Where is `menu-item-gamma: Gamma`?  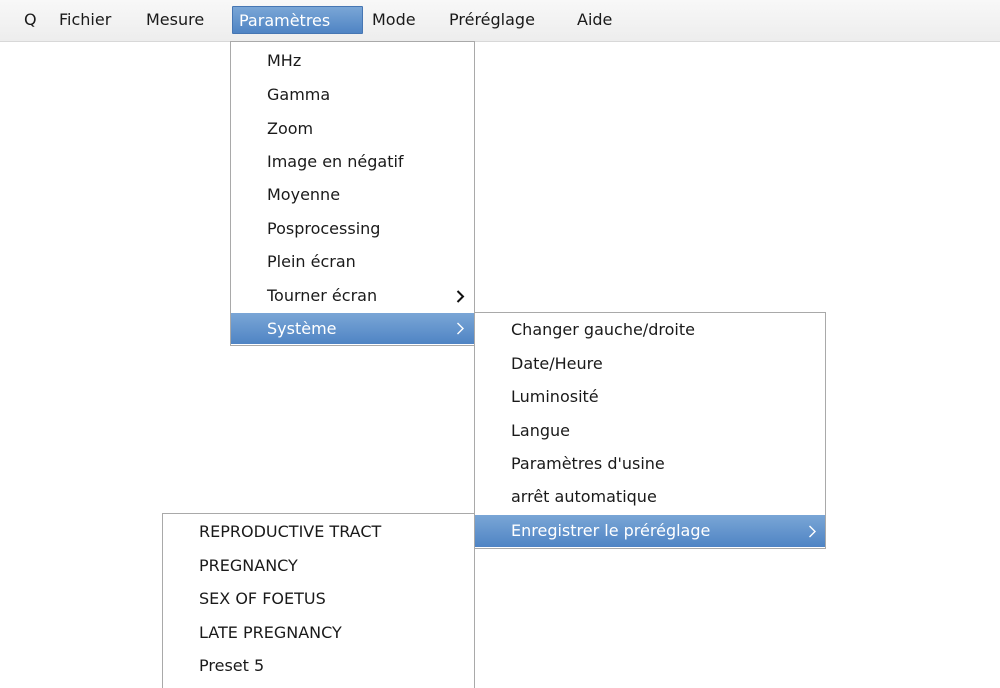
menu-item-gamma: Gamma is located at coordinates (352, 95).